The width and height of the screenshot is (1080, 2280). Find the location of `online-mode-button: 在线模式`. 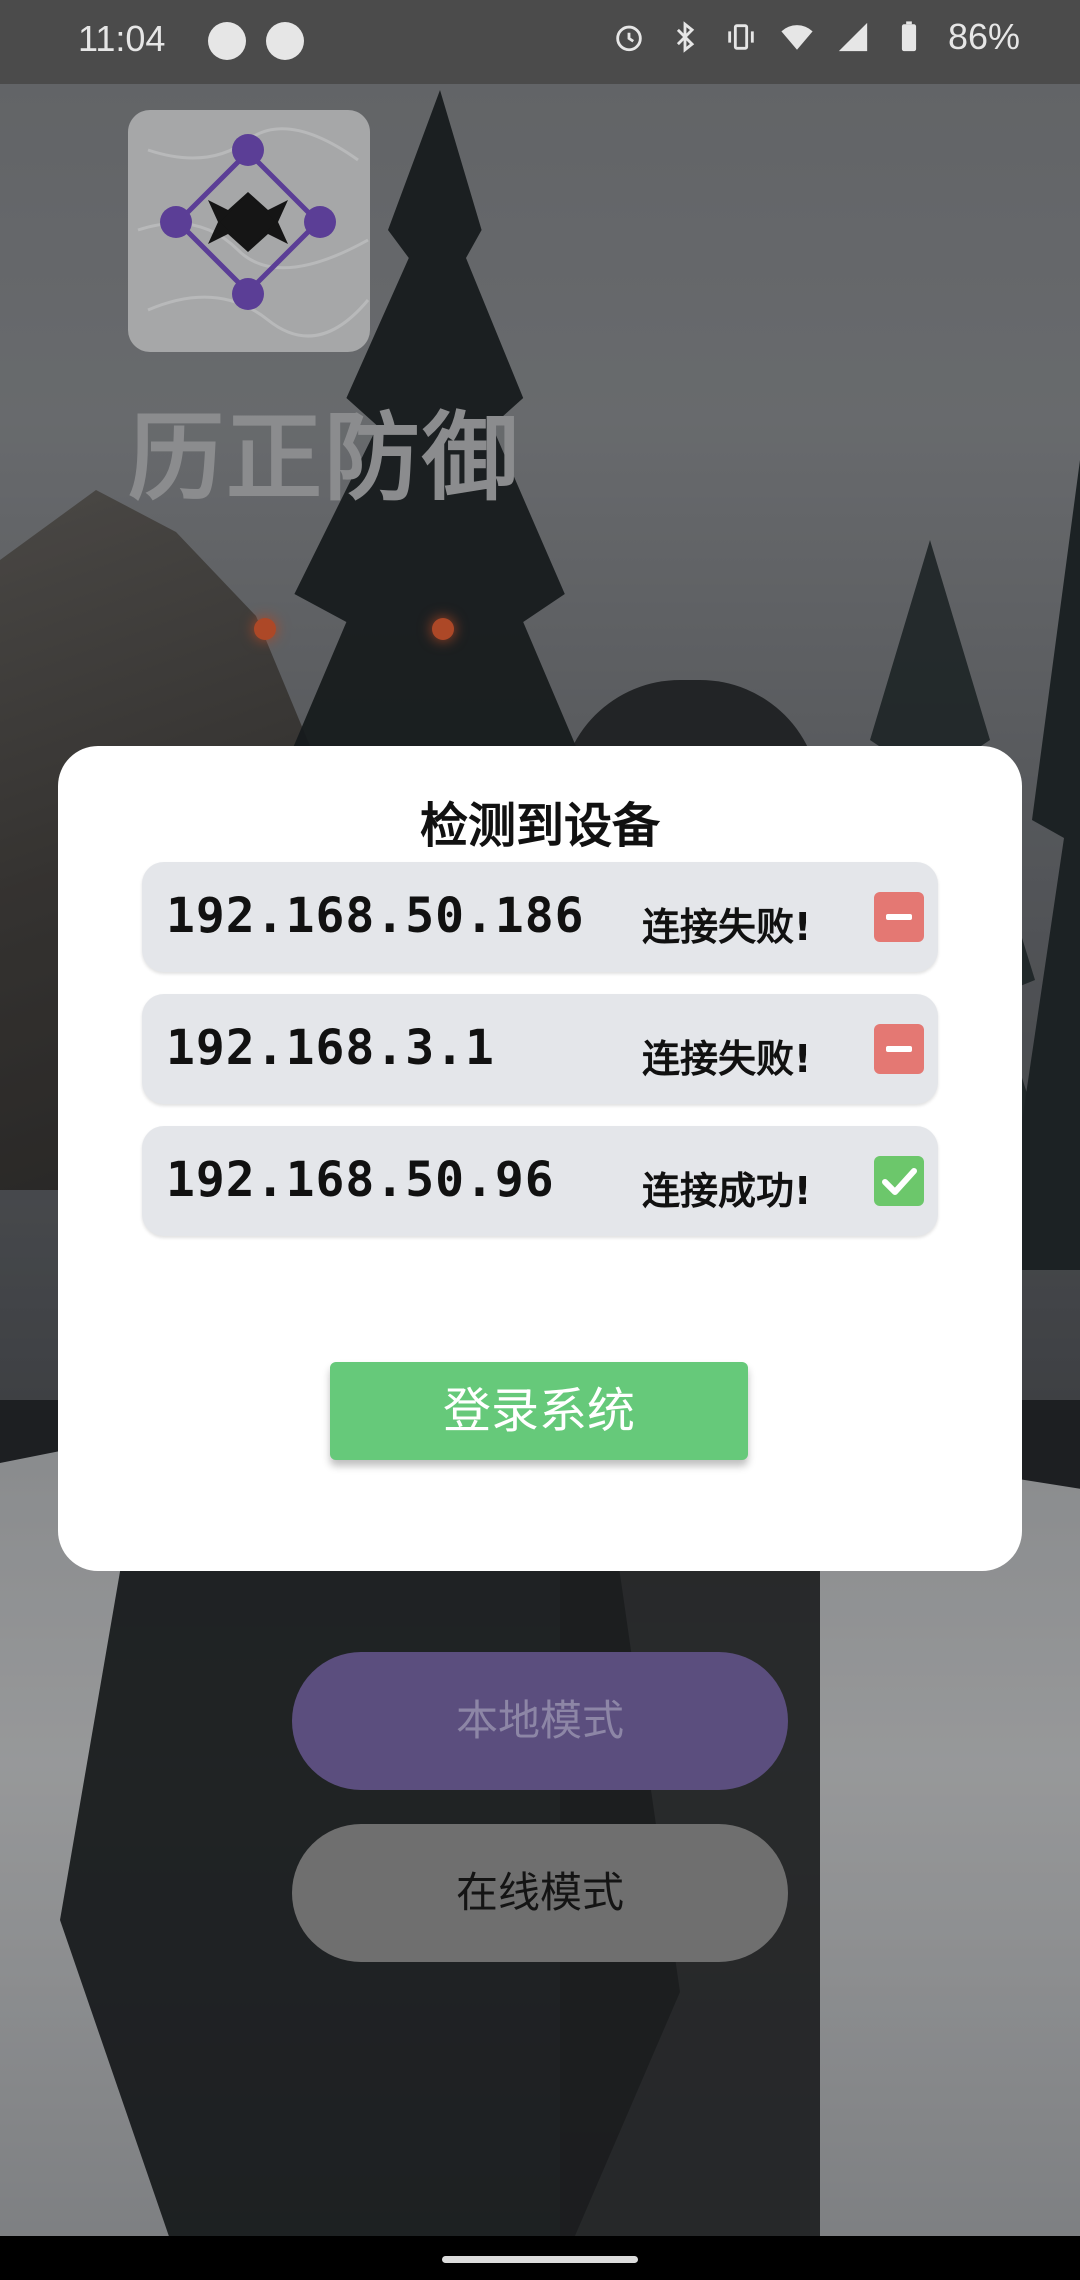

online-mode-button: 在线模式 is located at coordinates (540, 1893).